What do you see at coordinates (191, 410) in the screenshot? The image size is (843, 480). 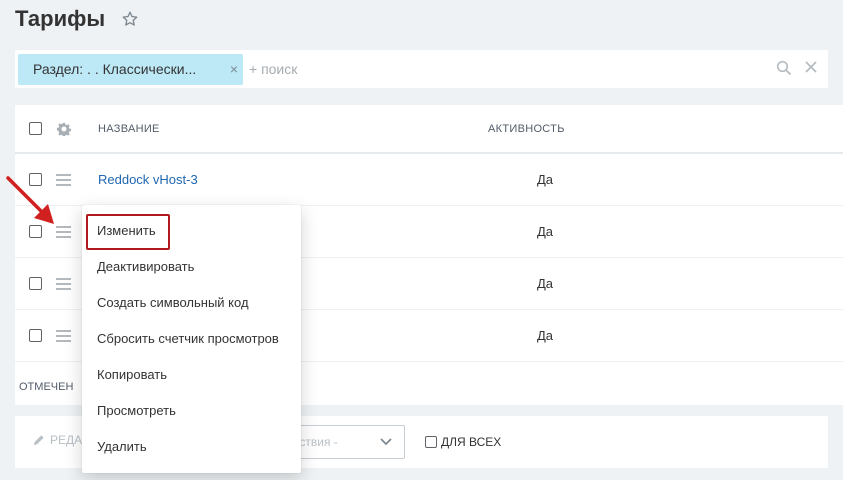 I see `menu-item-view: Просмотреть` at bounding box center [191, 410].